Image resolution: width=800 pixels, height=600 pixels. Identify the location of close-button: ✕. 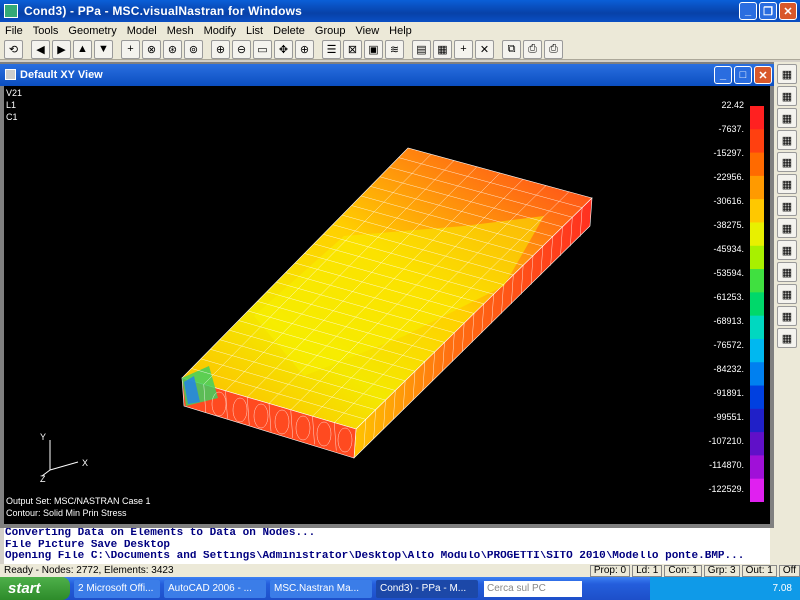
(788, 11).